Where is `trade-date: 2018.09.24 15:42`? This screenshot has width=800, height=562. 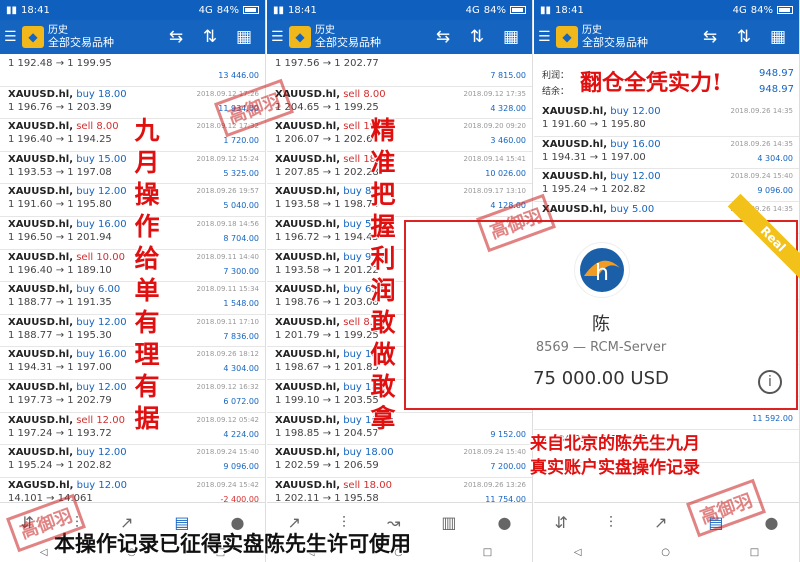
trade-date: 2018.09.24 15:42 is located at coordinates (227, 484).